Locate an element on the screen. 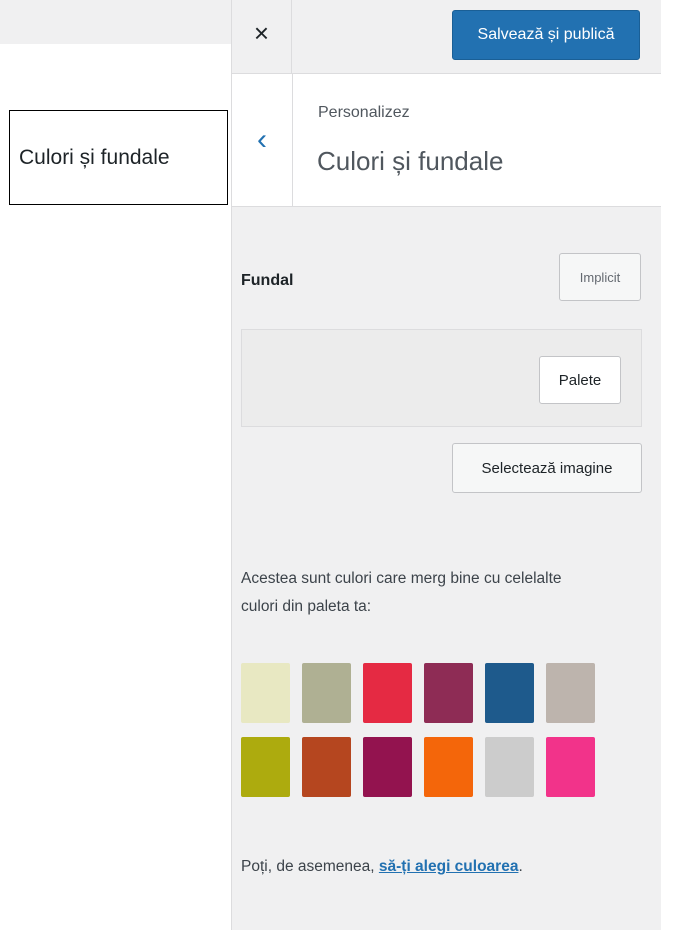 The image size is (673, 930). highlighted-label: Culori și fundale is located at coordinates (118, 157).